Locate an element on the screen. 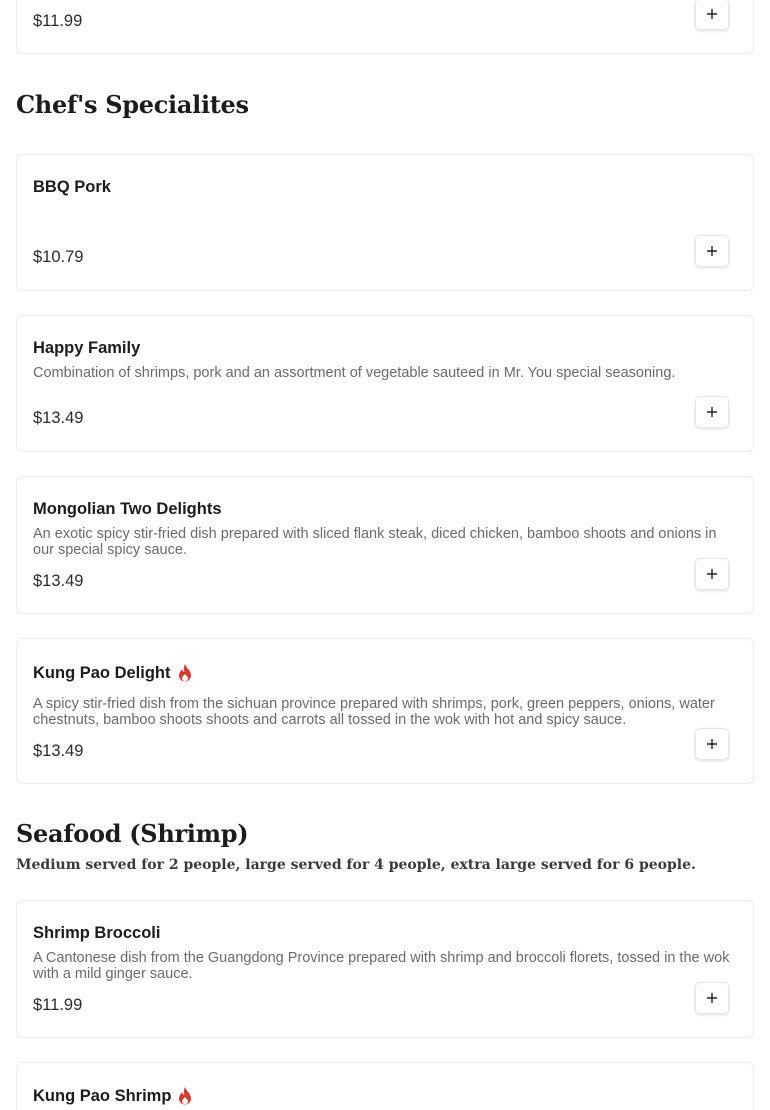 This screenshot has width=770, height=1110. item-name: BBQ Pork is located at coordinates (72, 187).